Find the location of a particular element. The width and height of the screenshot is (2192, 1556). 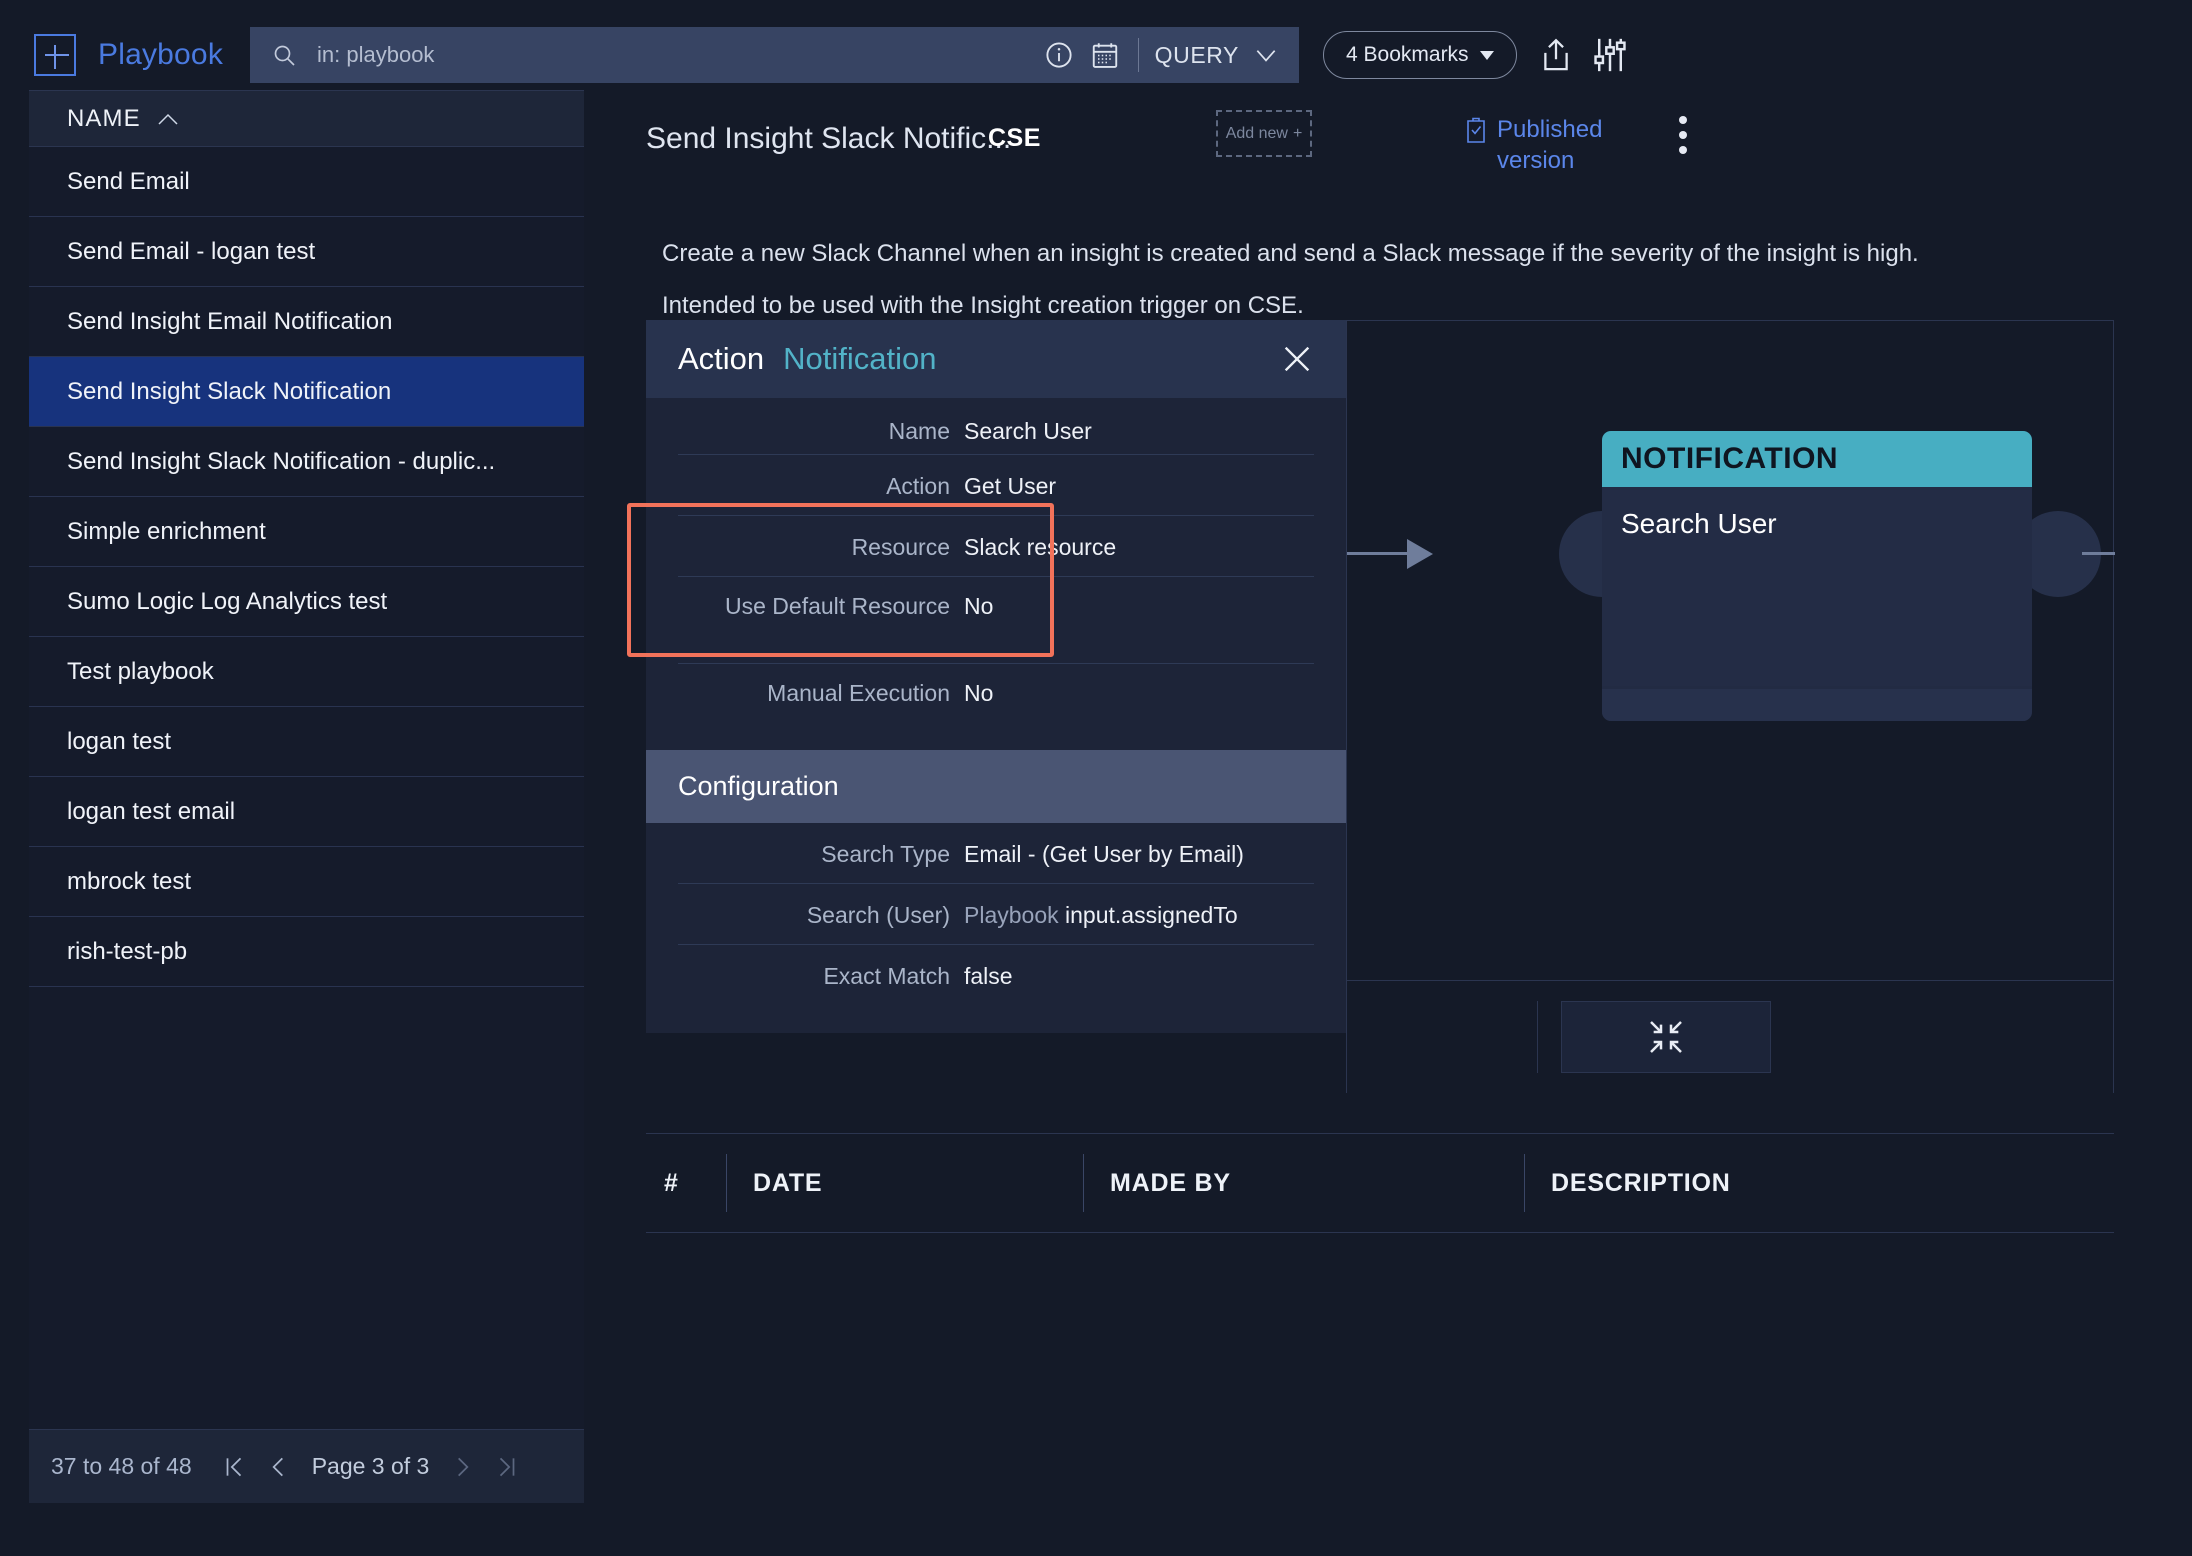

list-item-label: Sumo Logic Log Analytics test is located at coordinates (227, 601).